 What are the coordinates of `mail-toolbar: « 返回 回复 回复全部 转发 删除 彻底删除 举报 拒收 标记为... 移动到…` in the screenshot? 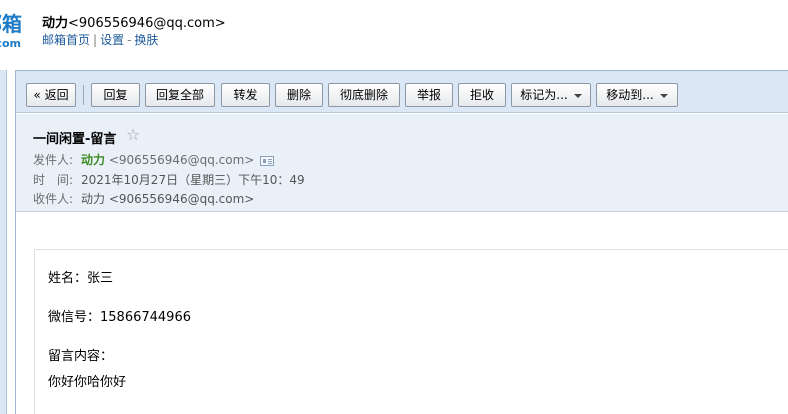 It's located at (402, 92).